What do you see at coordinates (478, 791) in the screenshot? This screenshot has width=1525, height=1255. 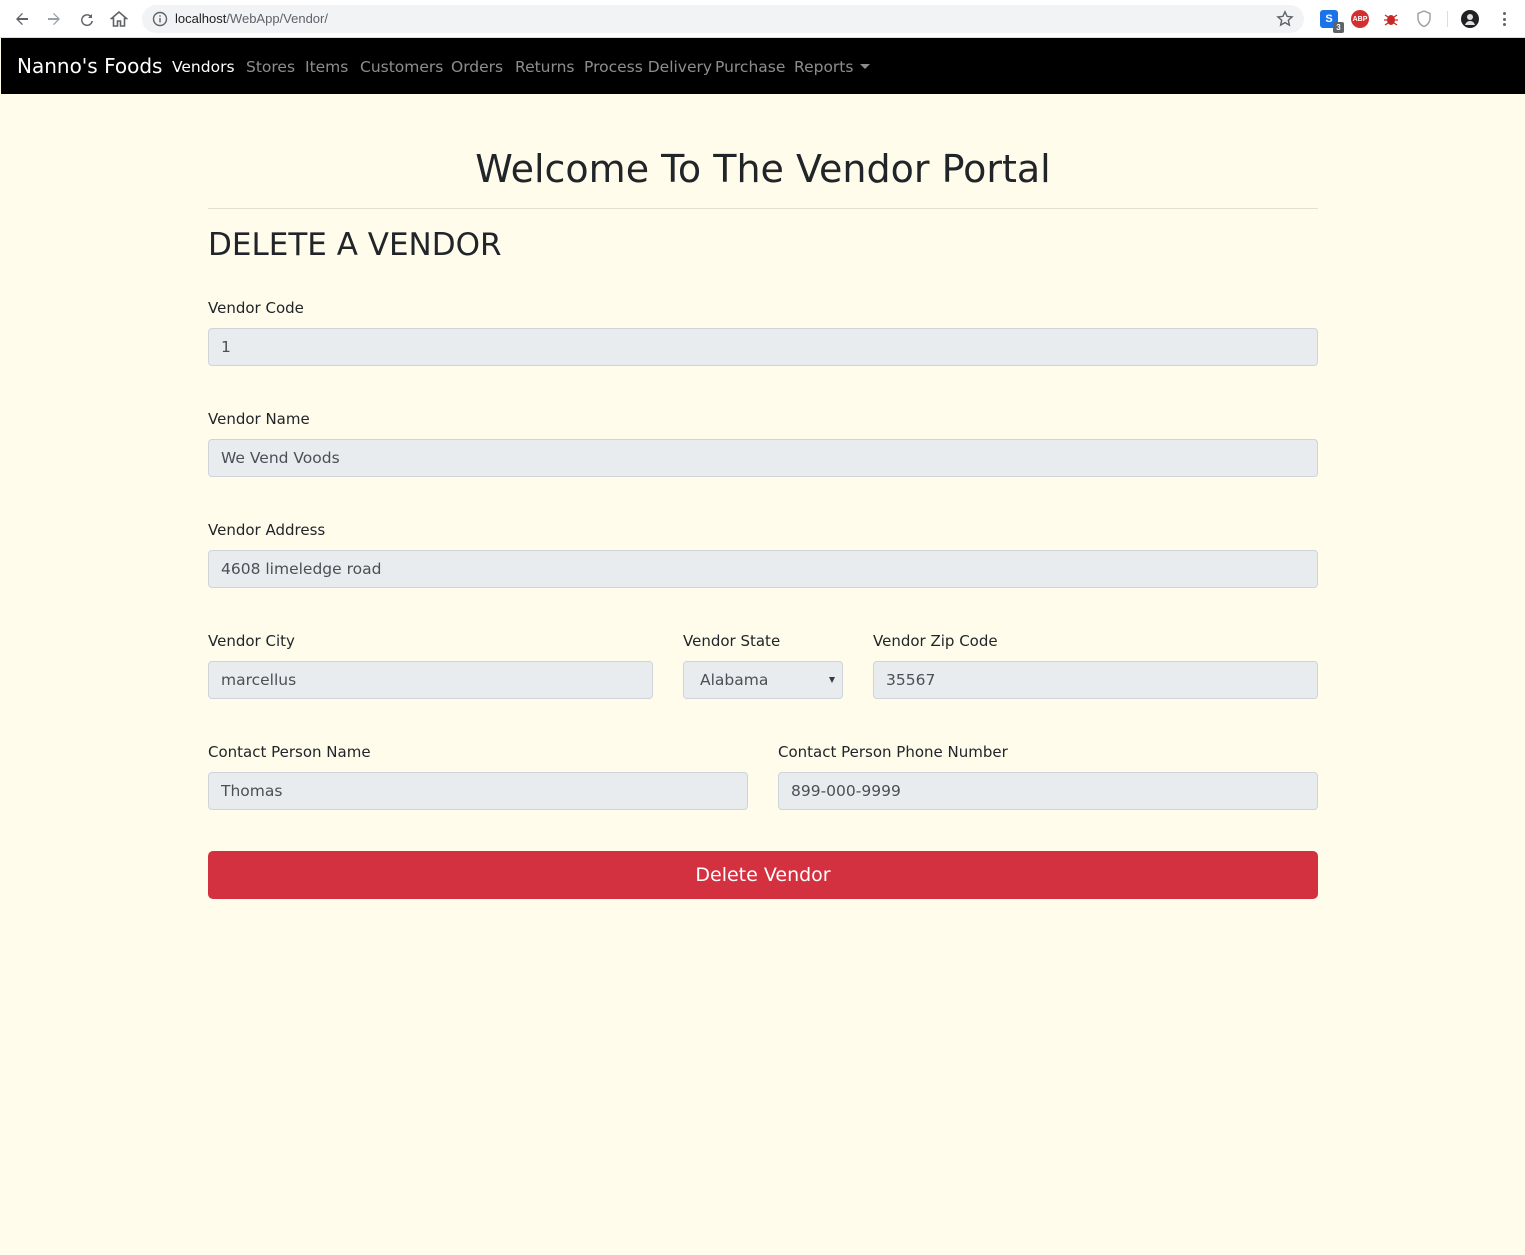 I see `contact-name-field: Thomas` at bounding box center [478, 791].